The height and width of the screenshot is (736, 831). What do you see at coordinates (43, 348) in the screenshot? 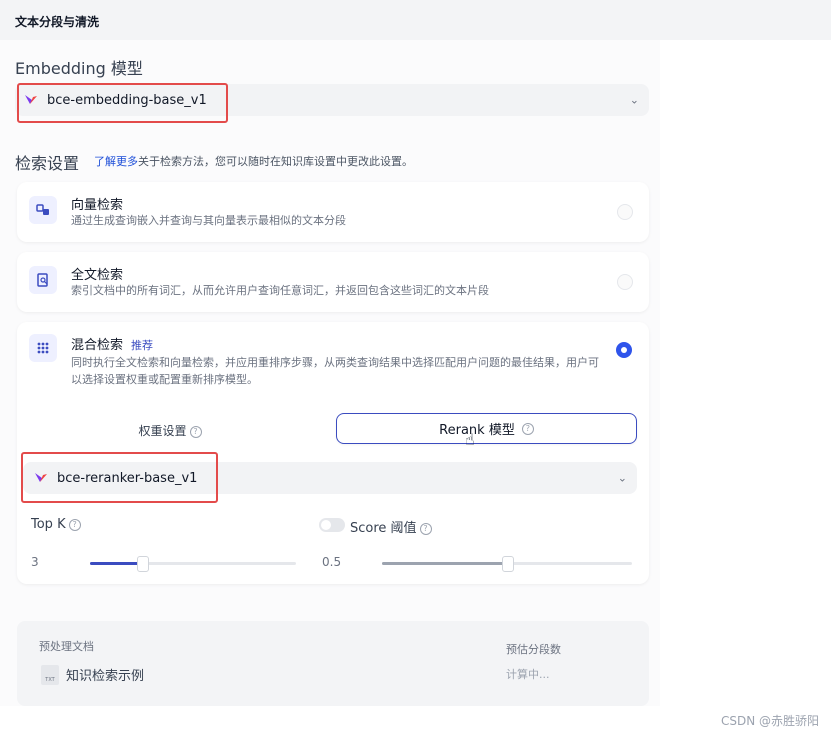
I see `hybrid-search-icon` at bounding box center [43, 348].